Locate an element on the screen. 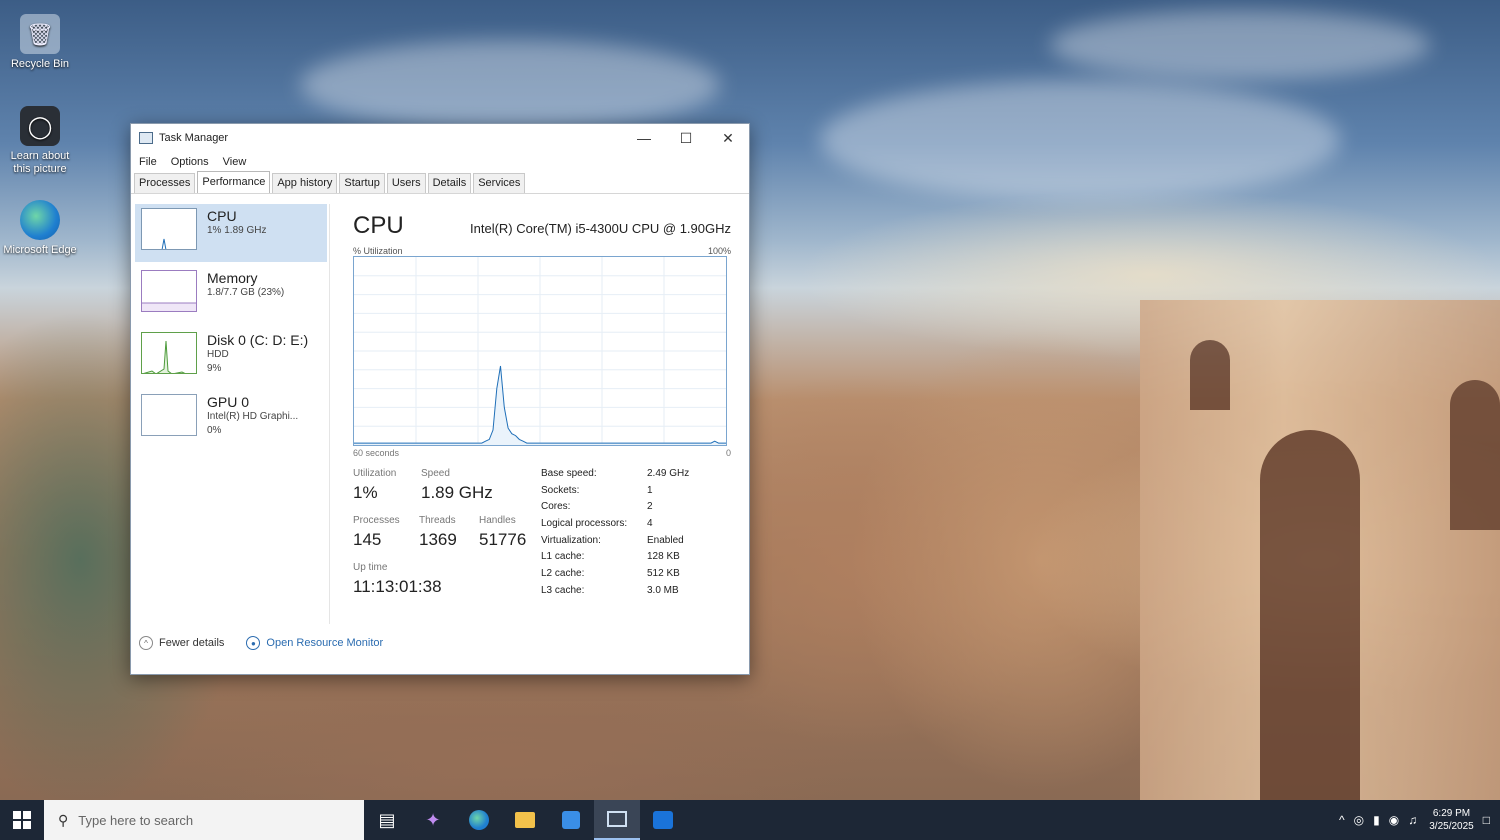 This screenshot has height=840, width=1500. desktop-icon-learn-picture: ◯ Learn about this picture is located at coordinates (40, 141).